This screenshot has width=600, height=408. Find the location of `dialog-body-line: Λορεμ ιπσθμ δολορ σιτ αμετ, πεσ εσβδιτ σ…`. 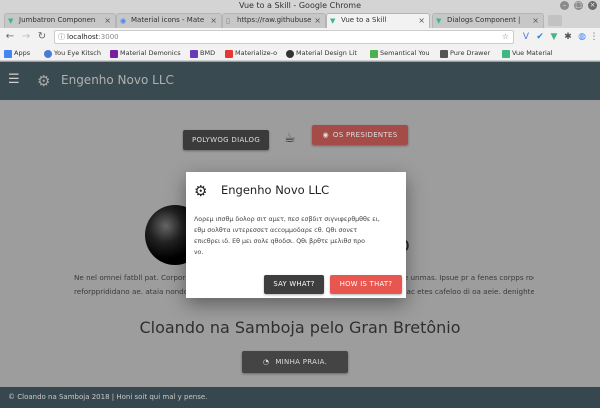

dialog-body-line: Λορεμ ιπσθμ δολορ σιτ αμετ, πεσ εσβδιτ σ… is located at coordinates (287, 219).